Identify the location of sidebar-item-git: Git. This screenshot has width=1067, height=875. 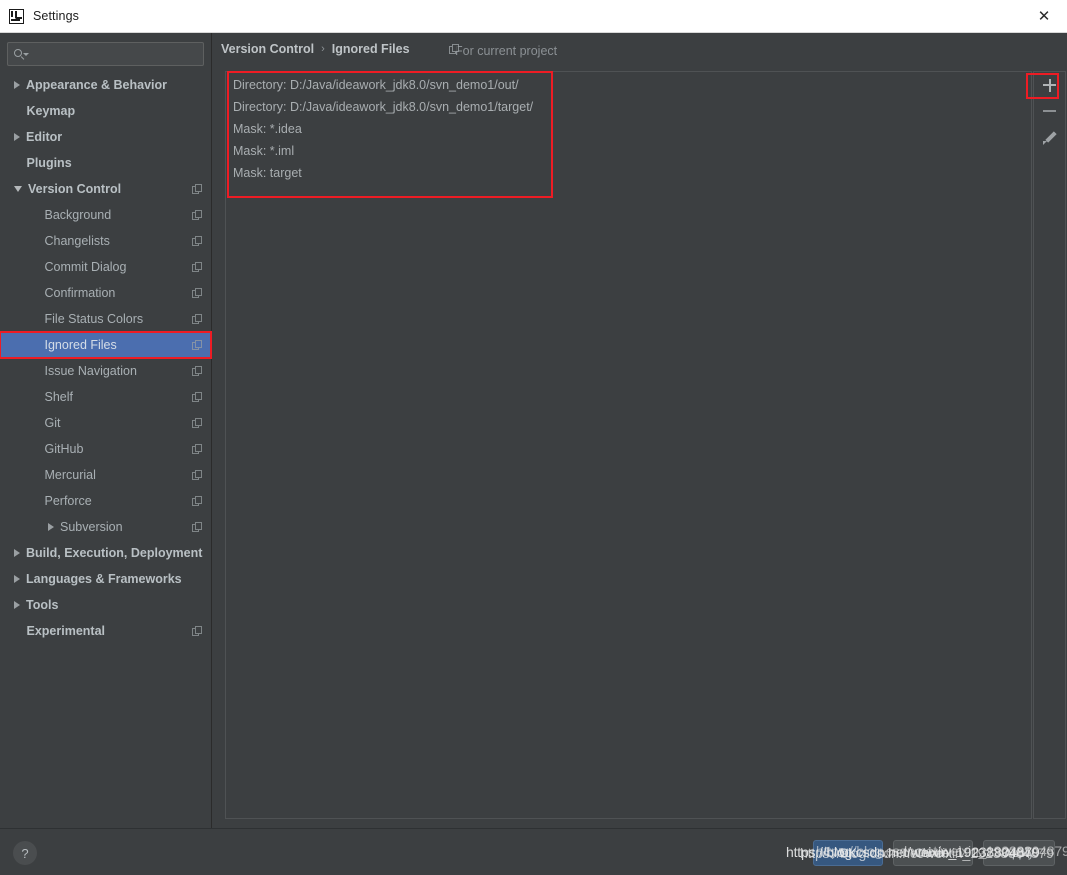
(105, 423).